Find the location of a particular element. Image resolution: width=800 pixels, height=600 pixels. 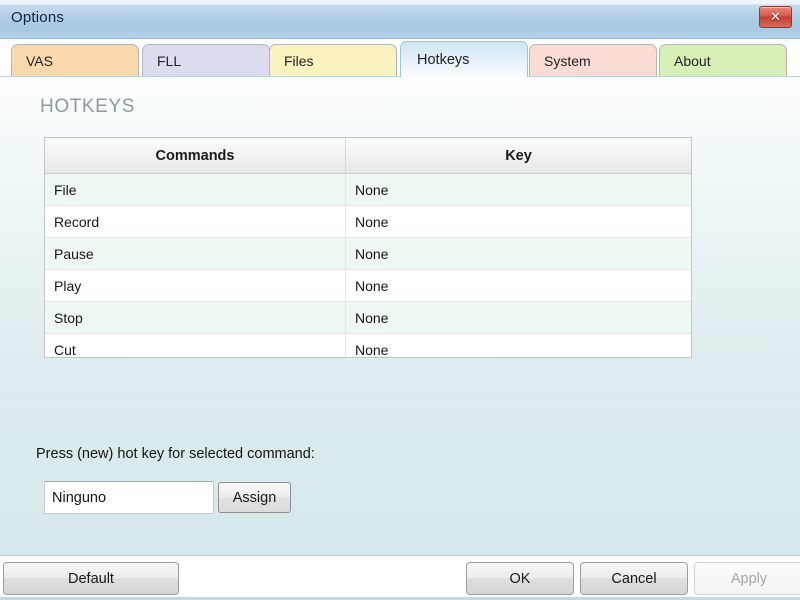

window-title: Options is located at coordinates (38, 17).